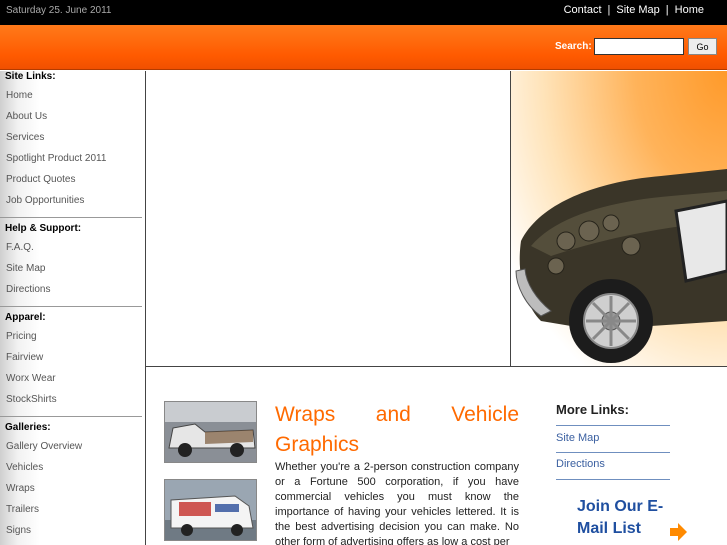  What do you see at coordinates (25, 317) in the screenshot?
I see `section-title-apparel: Apparel:` at bounding box center [25, 317].